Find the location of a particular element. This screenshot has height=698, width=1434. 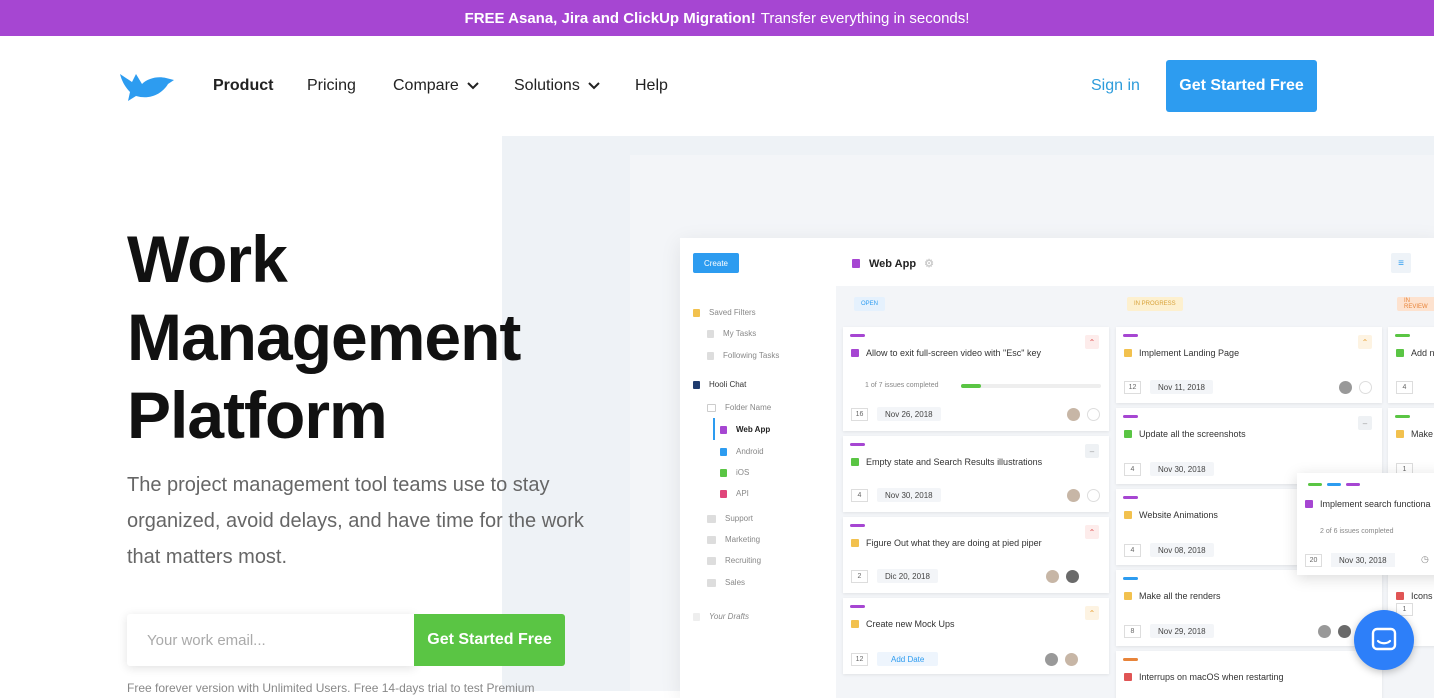

task-card: ⌃ Implement Landing Page 12 Nov 11, 2018 is located at coordinates (1249, 365).